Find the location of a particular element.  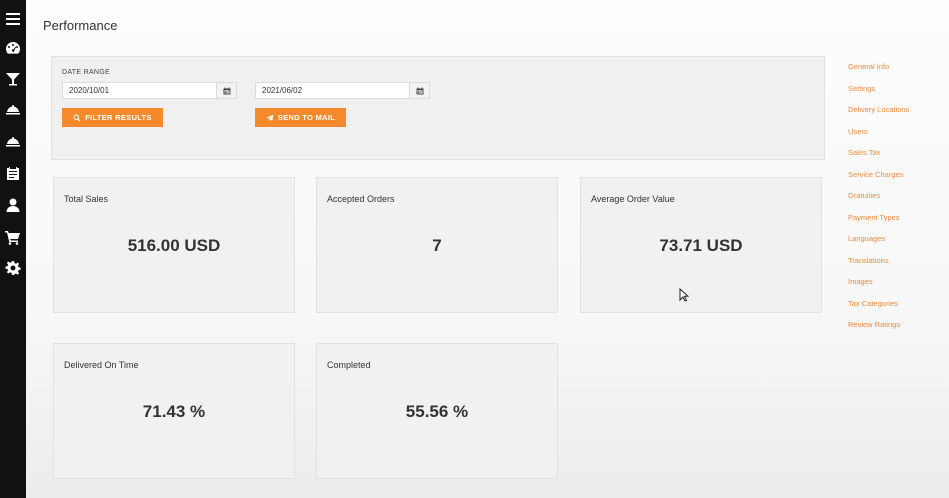

card-value: 516.00 USD is located at coordinates (174, 245).